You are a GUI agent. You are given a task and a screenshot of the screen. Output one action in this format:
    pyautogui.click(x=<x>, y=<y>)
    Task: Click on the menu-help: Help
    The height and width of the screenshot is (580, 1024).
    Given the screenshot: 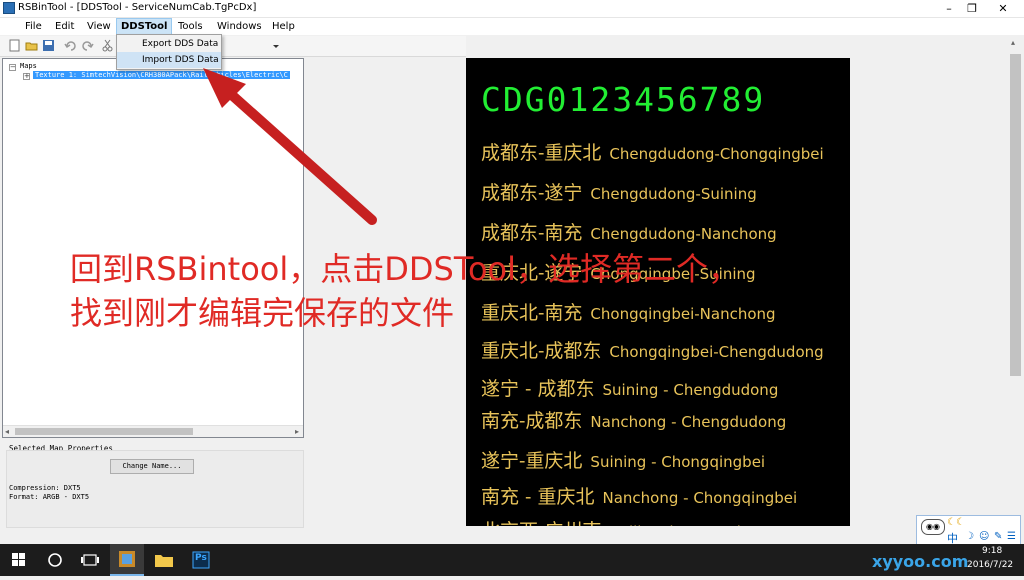 What is the action you would take?
    pyautogui.click(x=283, y=26)
    